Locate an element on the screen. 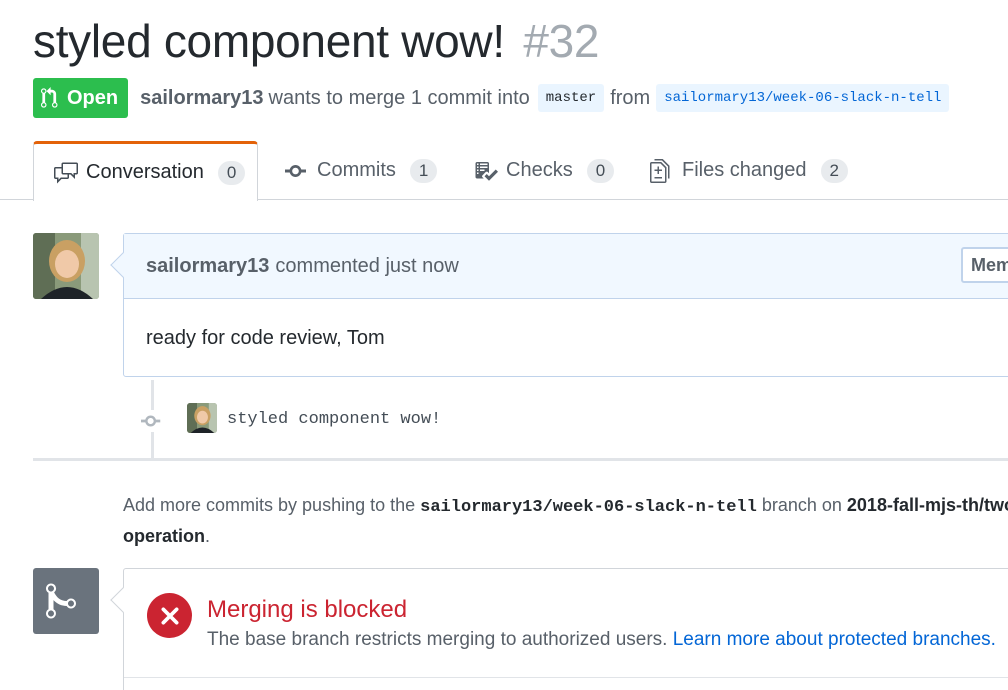 The image size is (1008, 690). pr-author-link: sailormary13 is located at coordinates (201, 98).